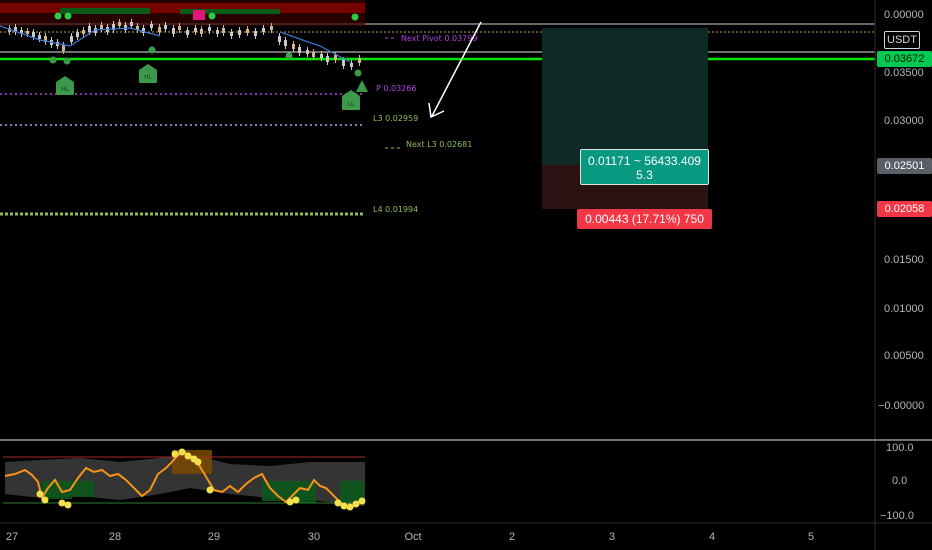 The image size is (932, 550). I want to click on price-tick: 0.00000, so click(904, 15).